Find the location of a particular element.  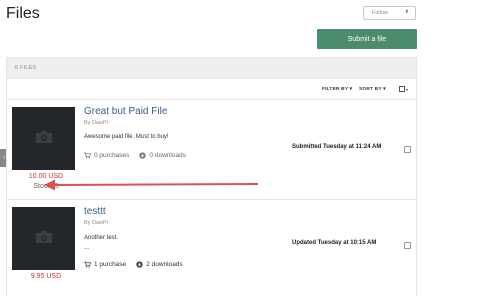

select-all-checkbox is located at coordinates (402, 89).